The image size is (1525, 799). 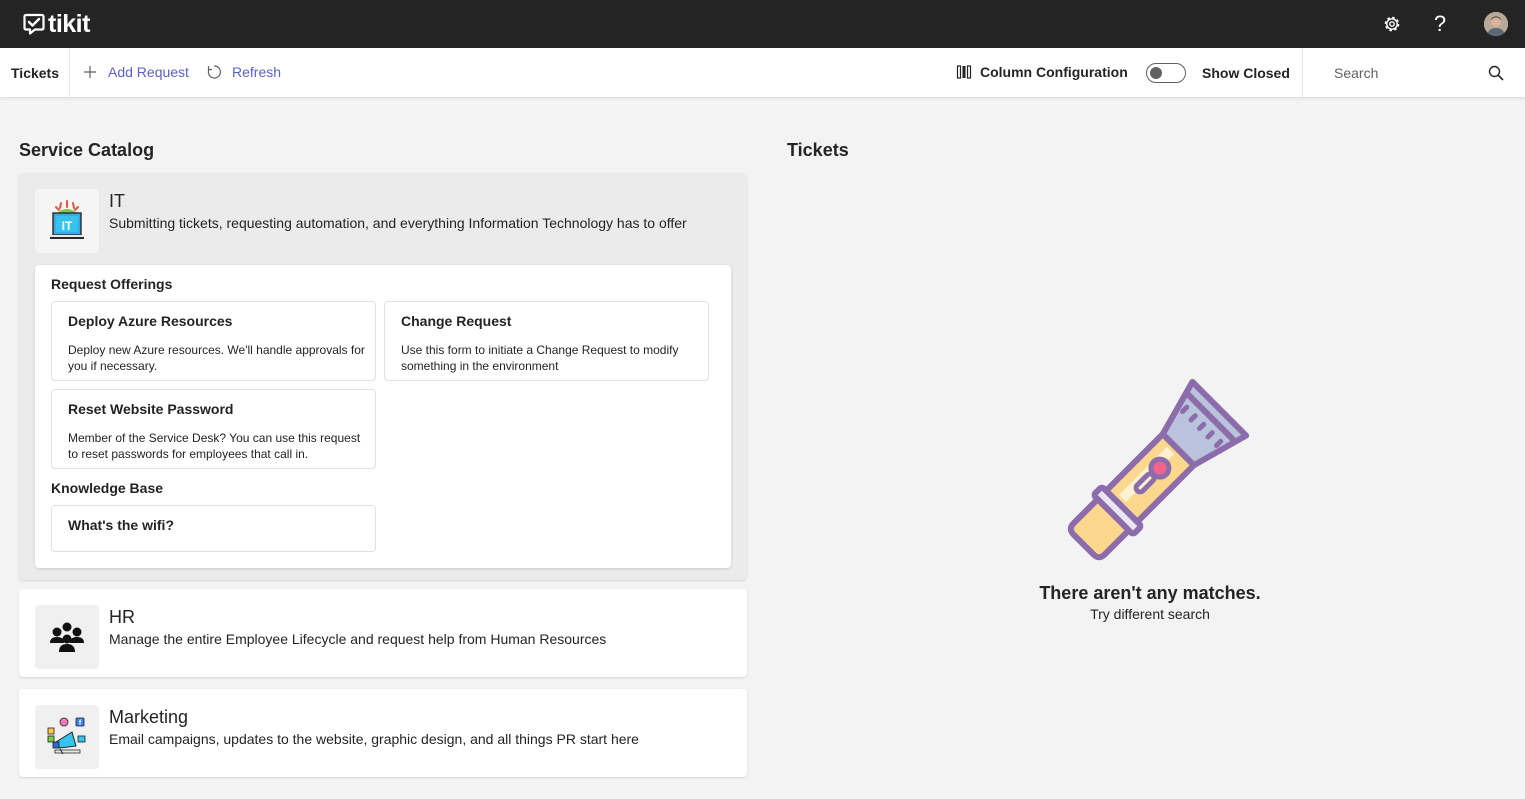 I want to click on plus-icon, so click(x=90, y=72).